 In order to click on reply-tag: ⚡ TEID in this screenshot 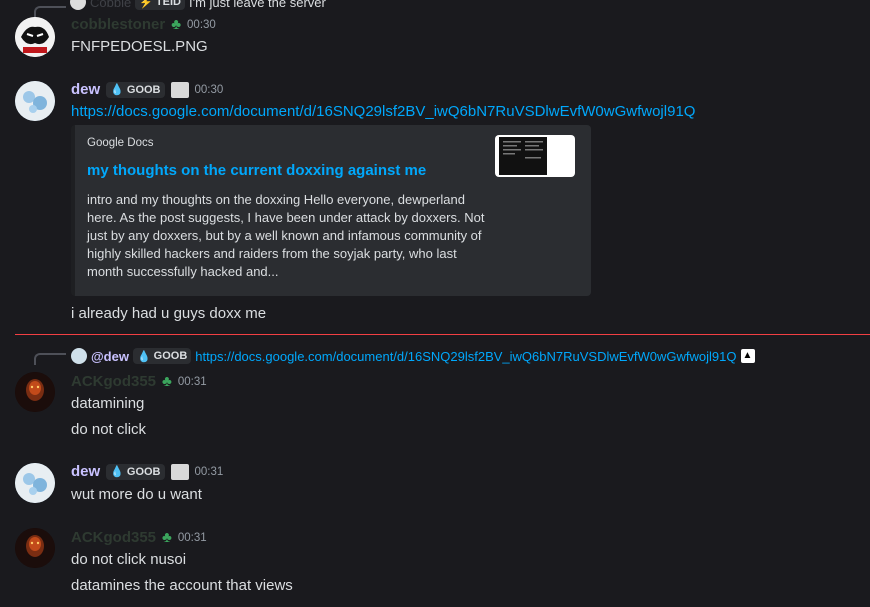, I will do `click(160, 5)`.